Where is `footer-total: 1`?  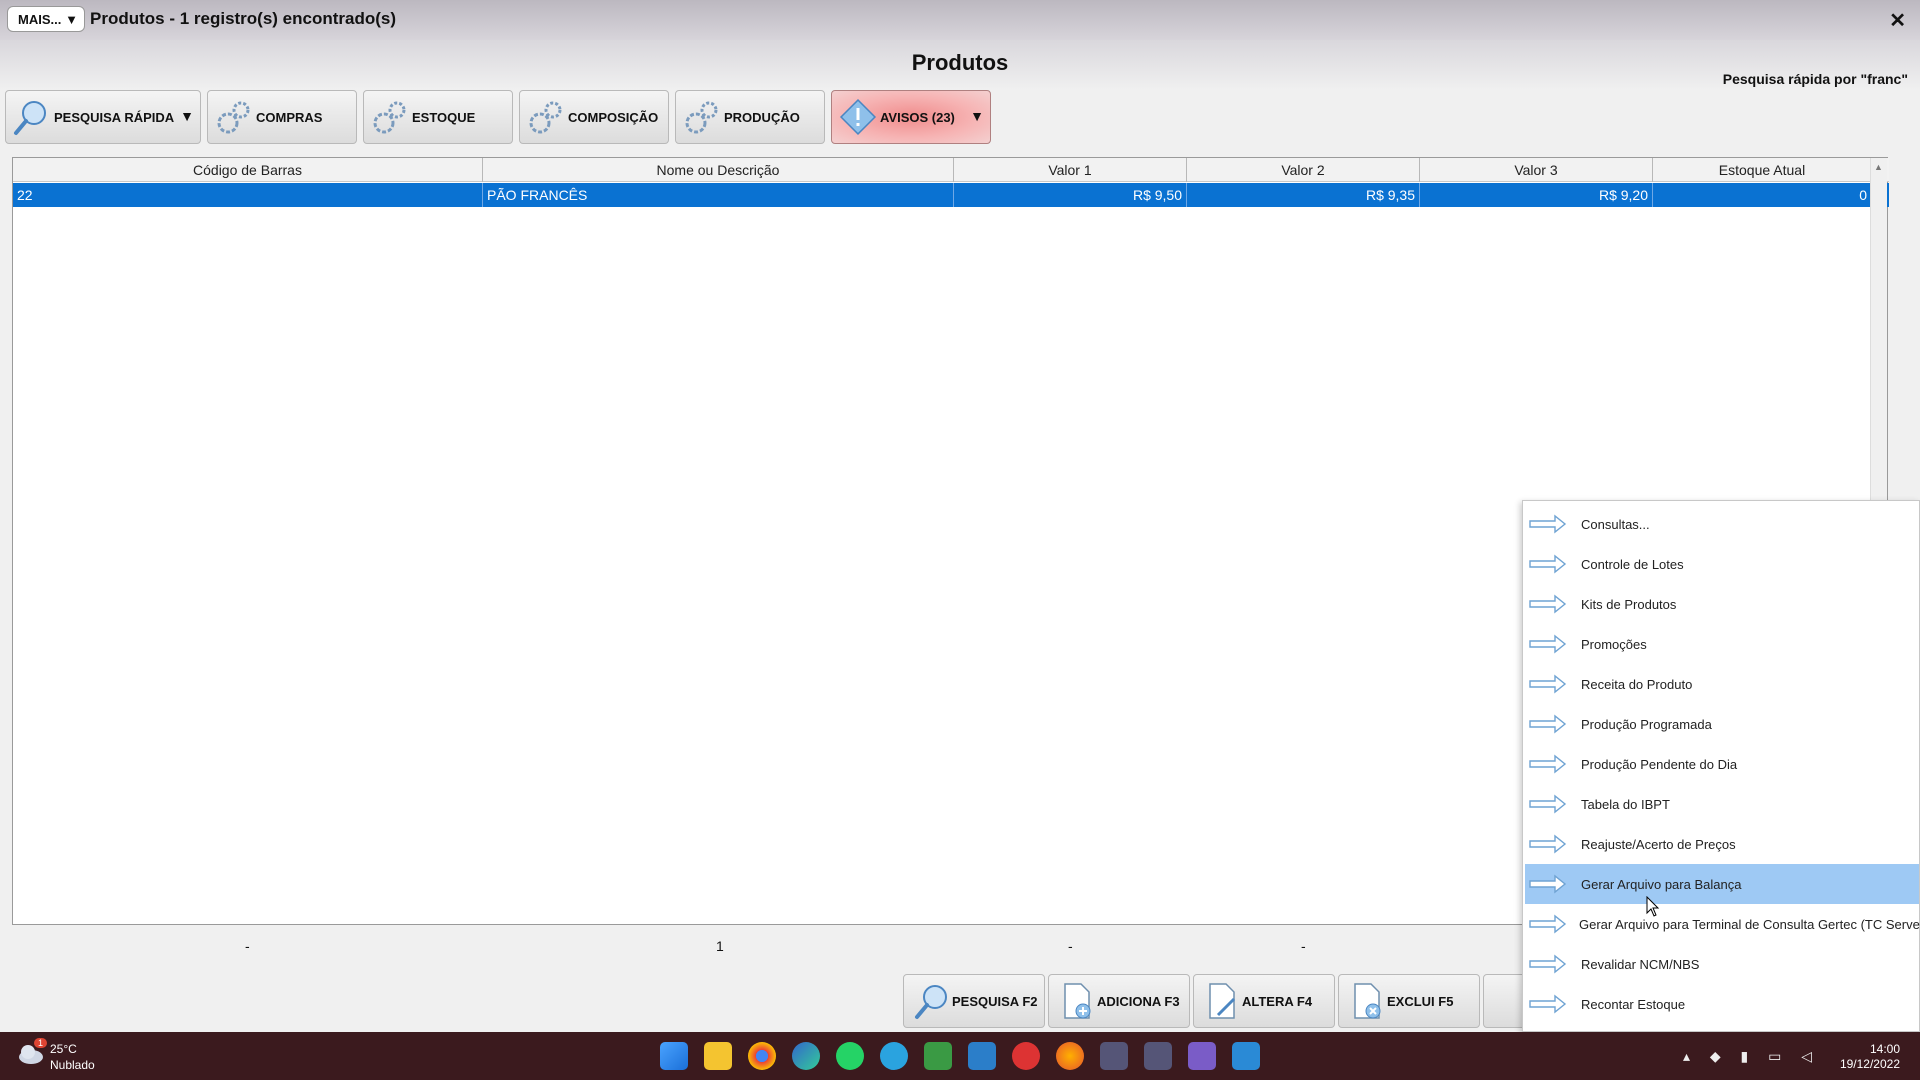
footer-total: 1 is located at coordinates (720, 946).